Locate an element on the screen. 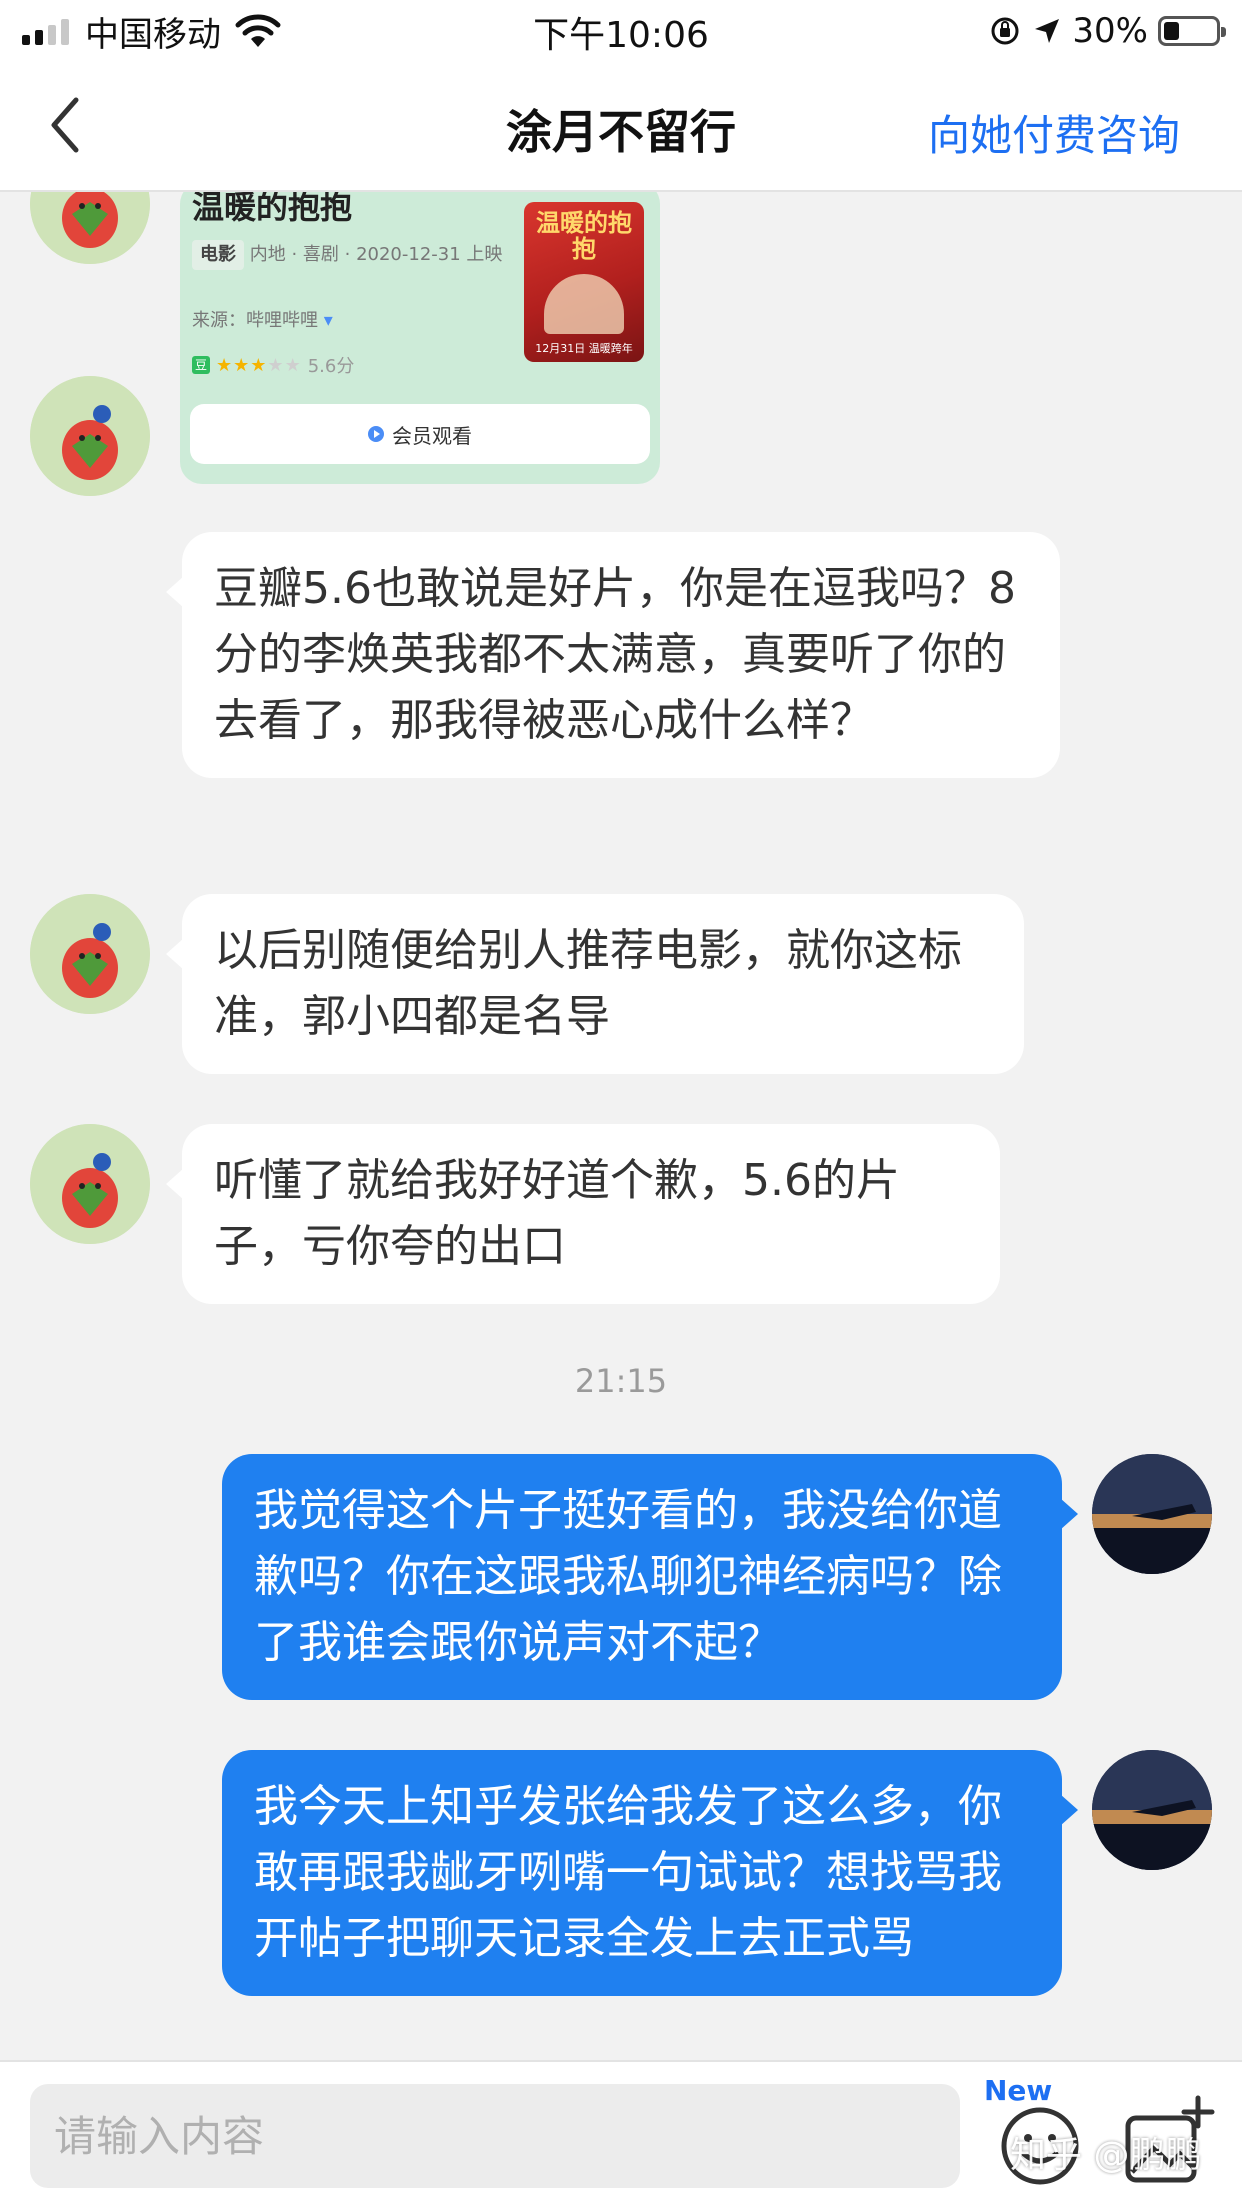  message-timestamp: 21:15 is located at coordinates (621, 1381).